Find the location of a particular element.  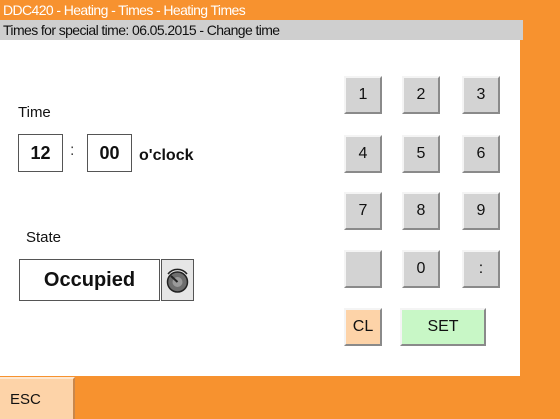

key-0: 0 is located at coordinates (421, 269).